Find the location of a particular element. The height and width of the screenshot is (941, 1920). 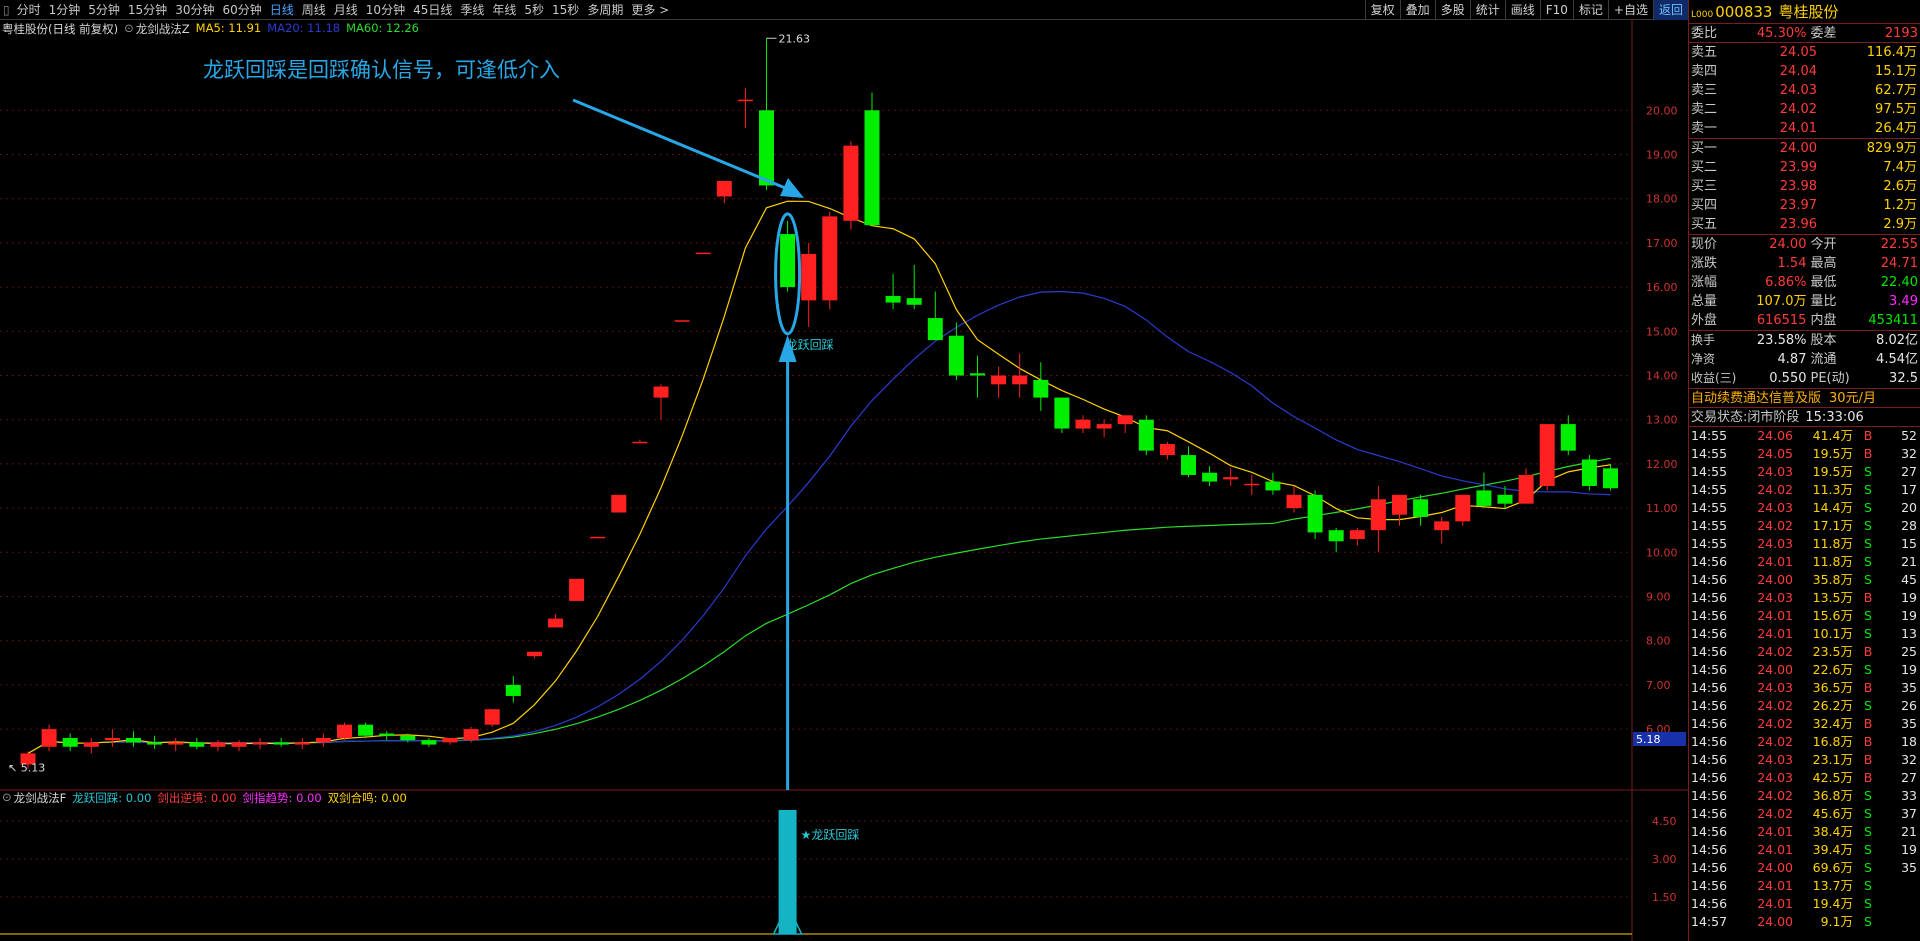

toolbar-button-6: 标记 is located at coordinates (1590, 10).